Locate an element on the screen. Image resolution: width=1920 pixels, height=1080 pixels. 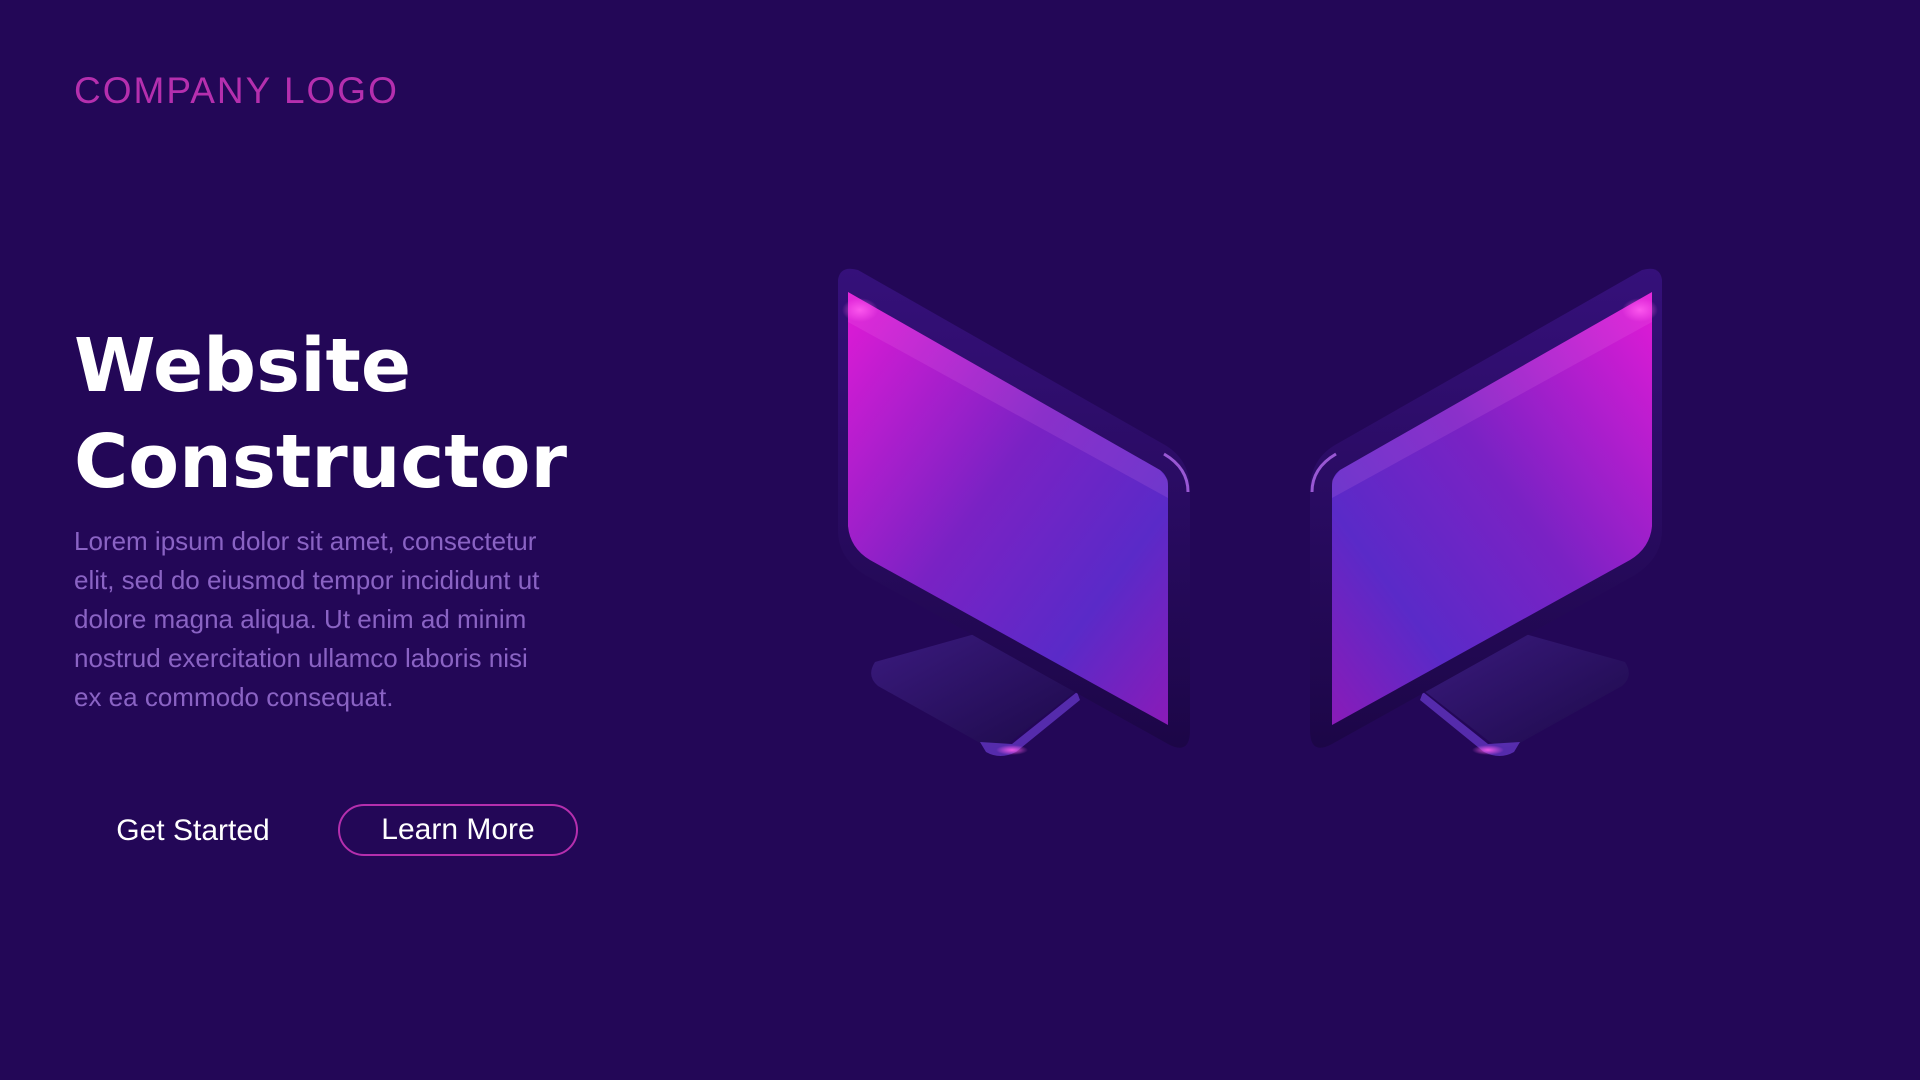
hero-title-line: Constructor is located at coordinates (320, 462).